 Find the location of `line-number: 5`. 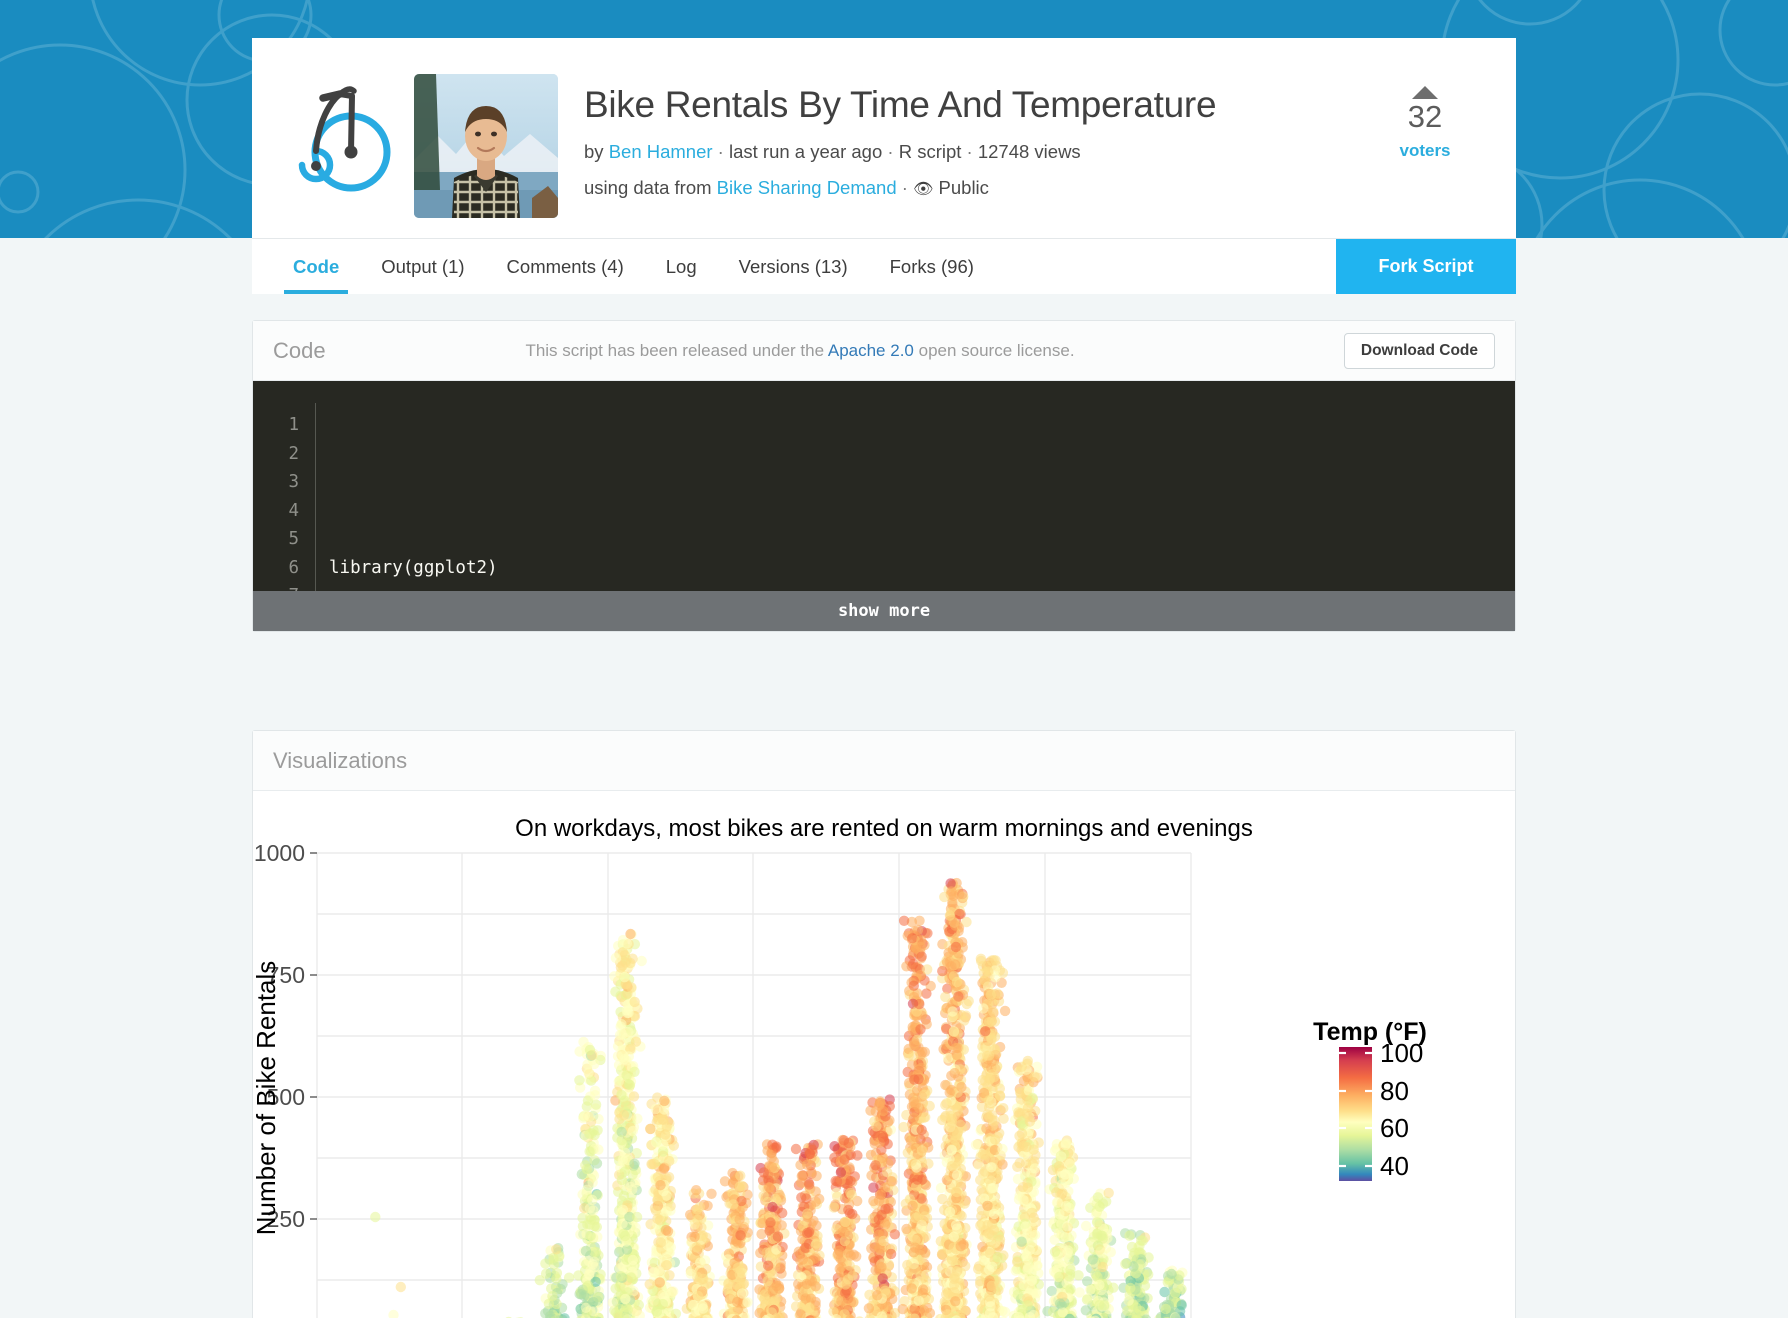

line-number: 5 is located at coordinates (293, 539).